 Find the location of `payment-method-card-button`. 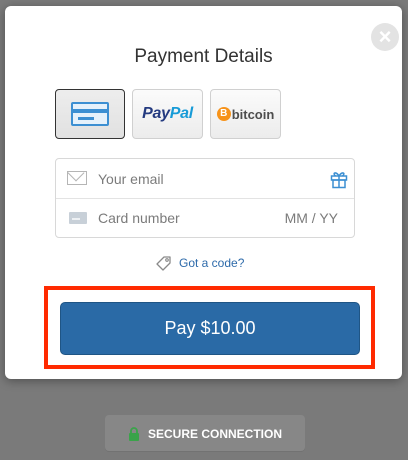

payment-method-card-button is located at coordinates (90, 114).